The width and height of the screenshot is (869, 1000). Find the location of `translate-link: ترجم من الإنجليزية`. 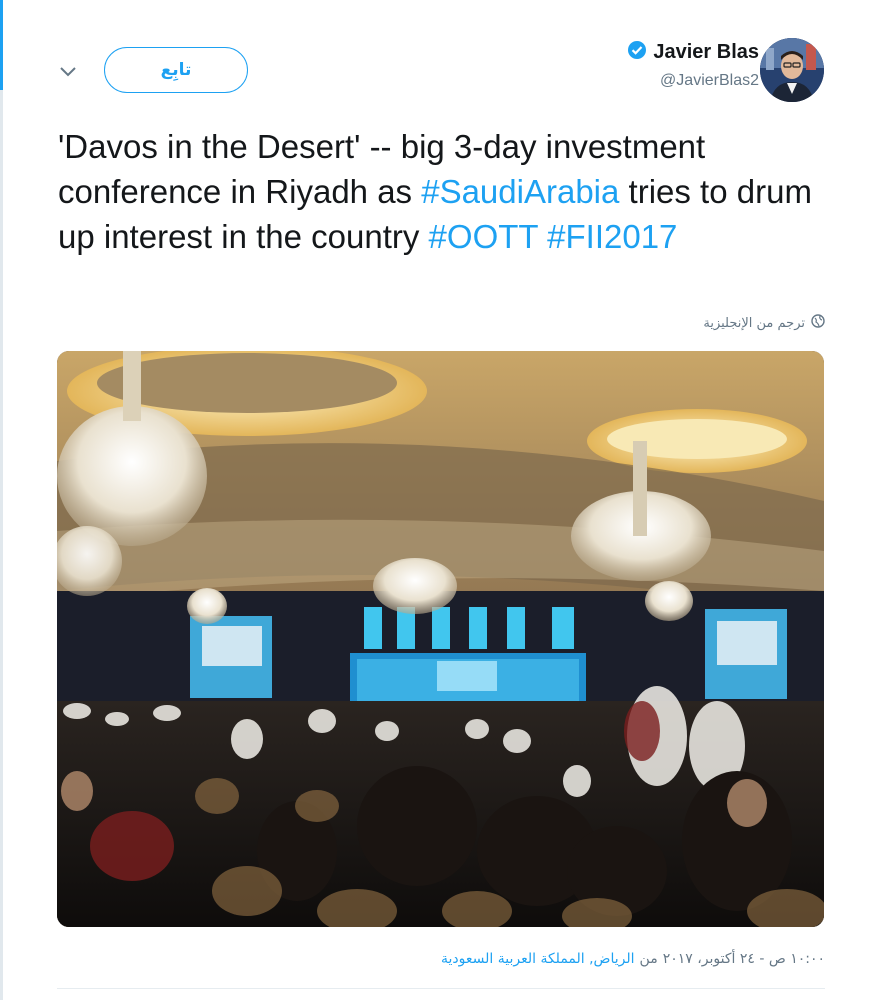

translate-link: ترجم من الإنجليزية is located at coordinates (764, 323).